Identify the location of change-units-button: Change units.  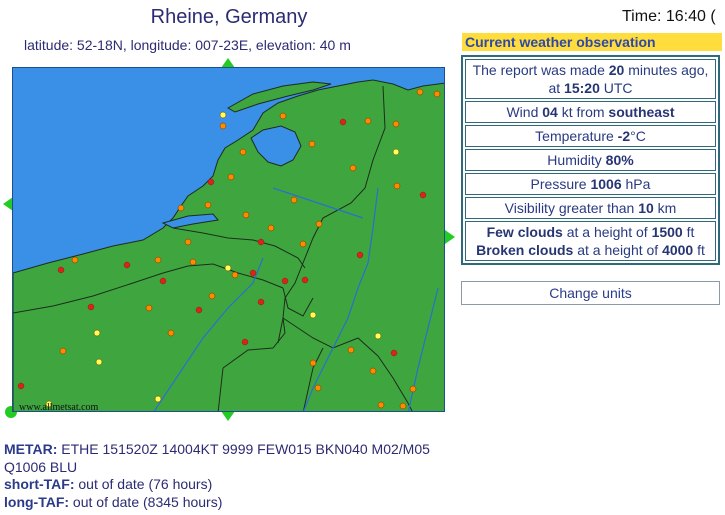
(590, 293).